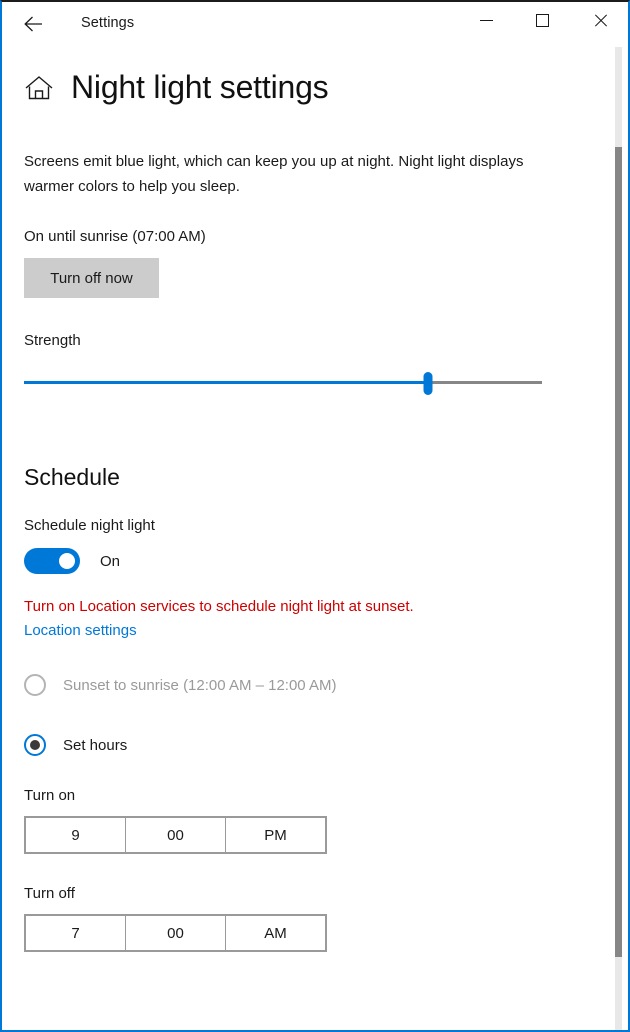 This screenshot has height=1032, width=630. Describe the element at coordinates (618, 552) in the screenshot. I see `scrollbar-thumb` at that location.